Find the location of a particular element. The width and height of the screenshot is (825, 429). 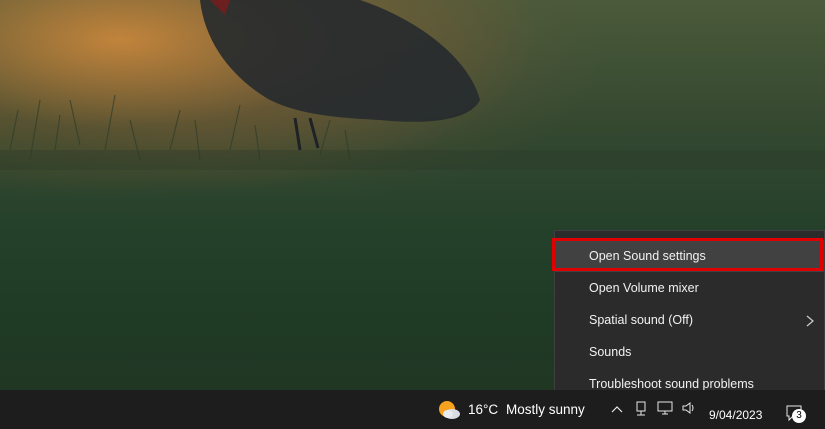

menu-item-label: Spatial sound (Off) is located at coordinates (641, 320).